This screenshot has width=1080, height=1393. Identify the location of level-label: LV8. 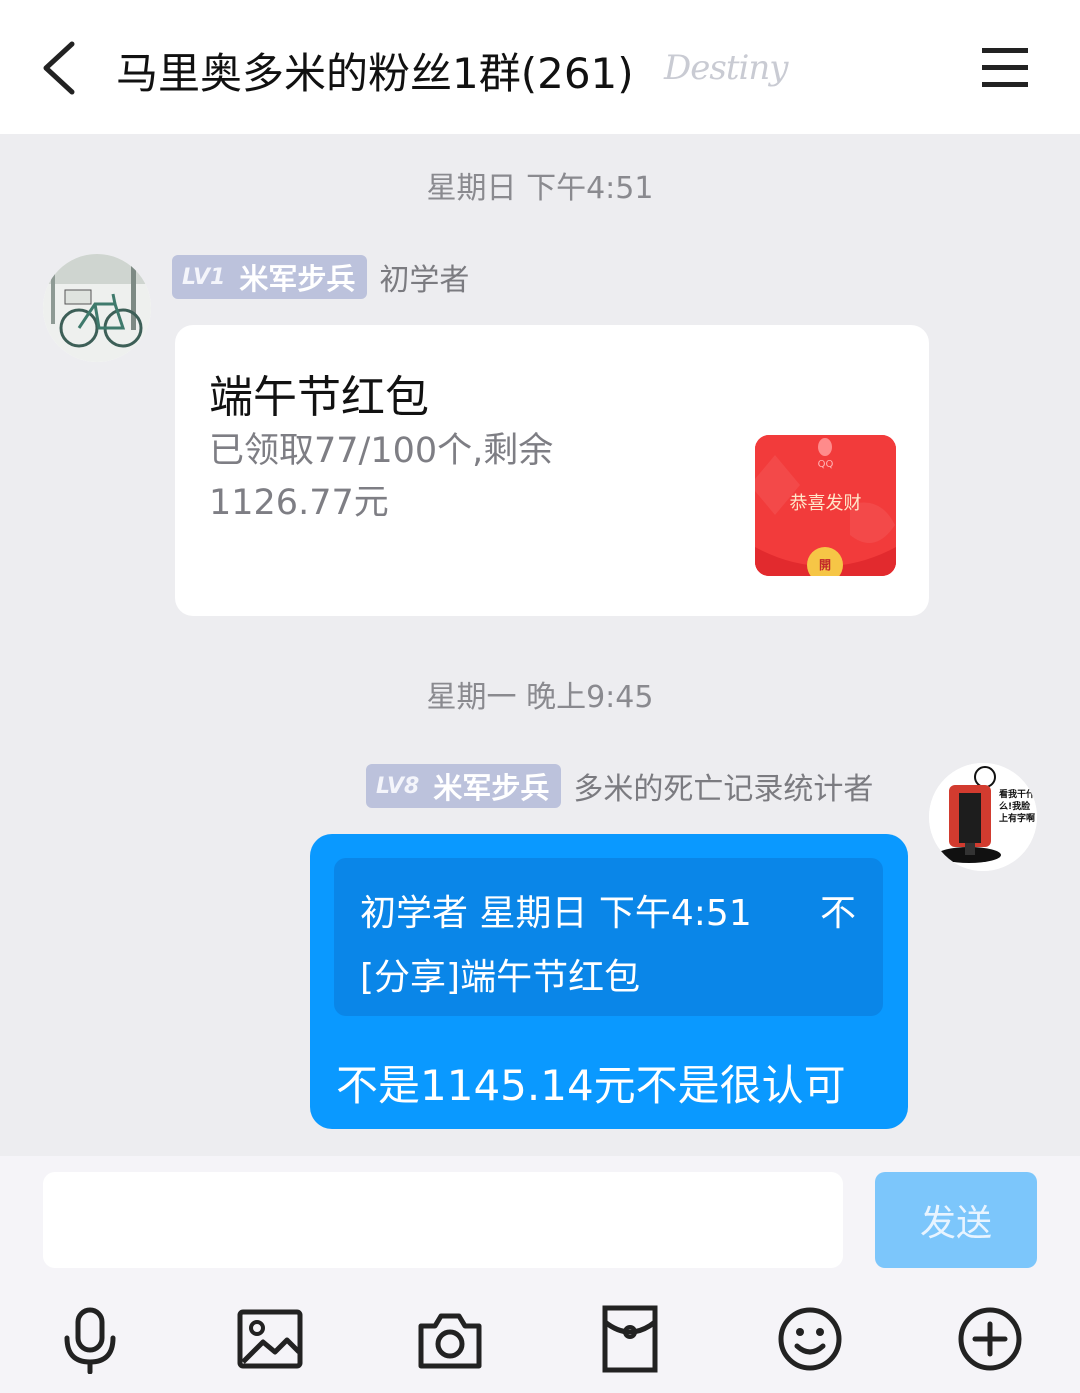
(398, 786).